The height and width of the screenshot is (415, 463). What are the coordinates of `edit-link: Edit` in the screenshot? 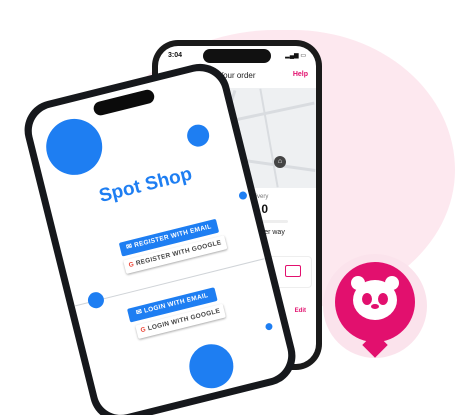 It's located at (300, 311).